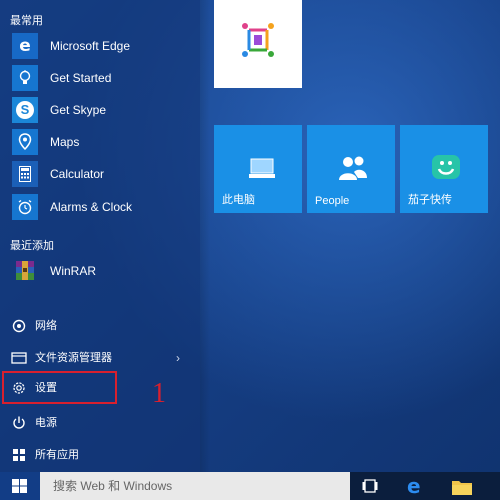  I want to click on settings-highlight-box, so click(59, 387).